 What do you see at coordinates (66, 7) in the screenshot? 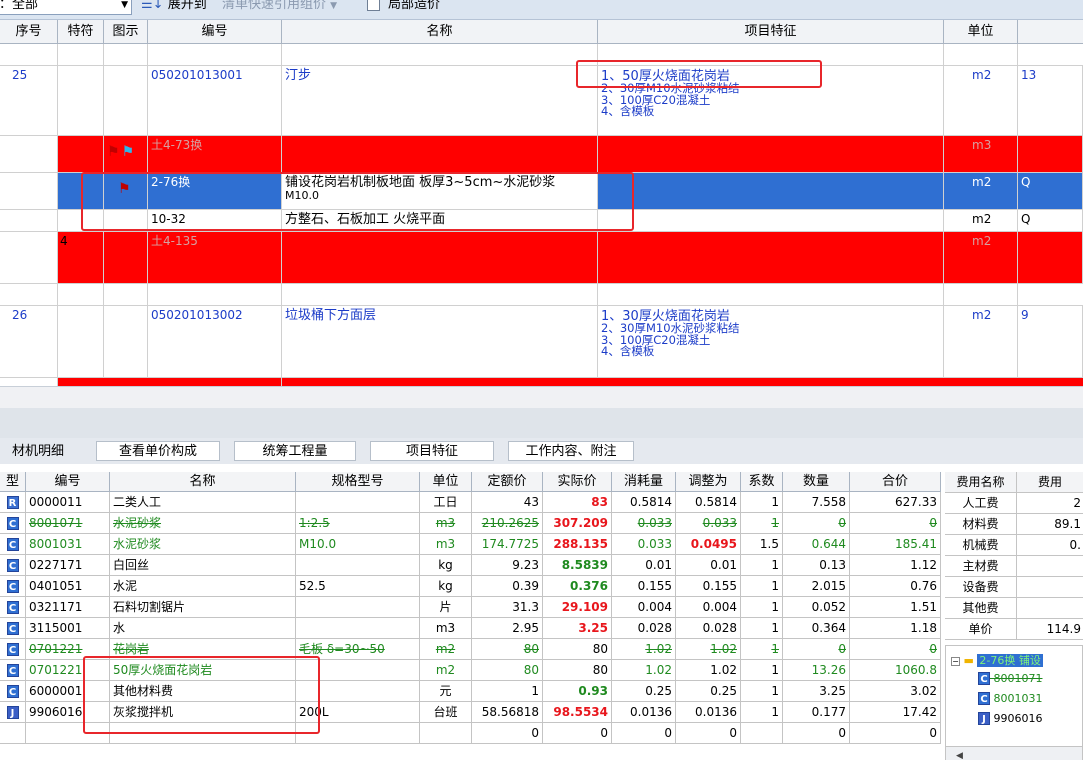
I see `scope-select: ：全部 ▼` at bounding box center [66, 7].